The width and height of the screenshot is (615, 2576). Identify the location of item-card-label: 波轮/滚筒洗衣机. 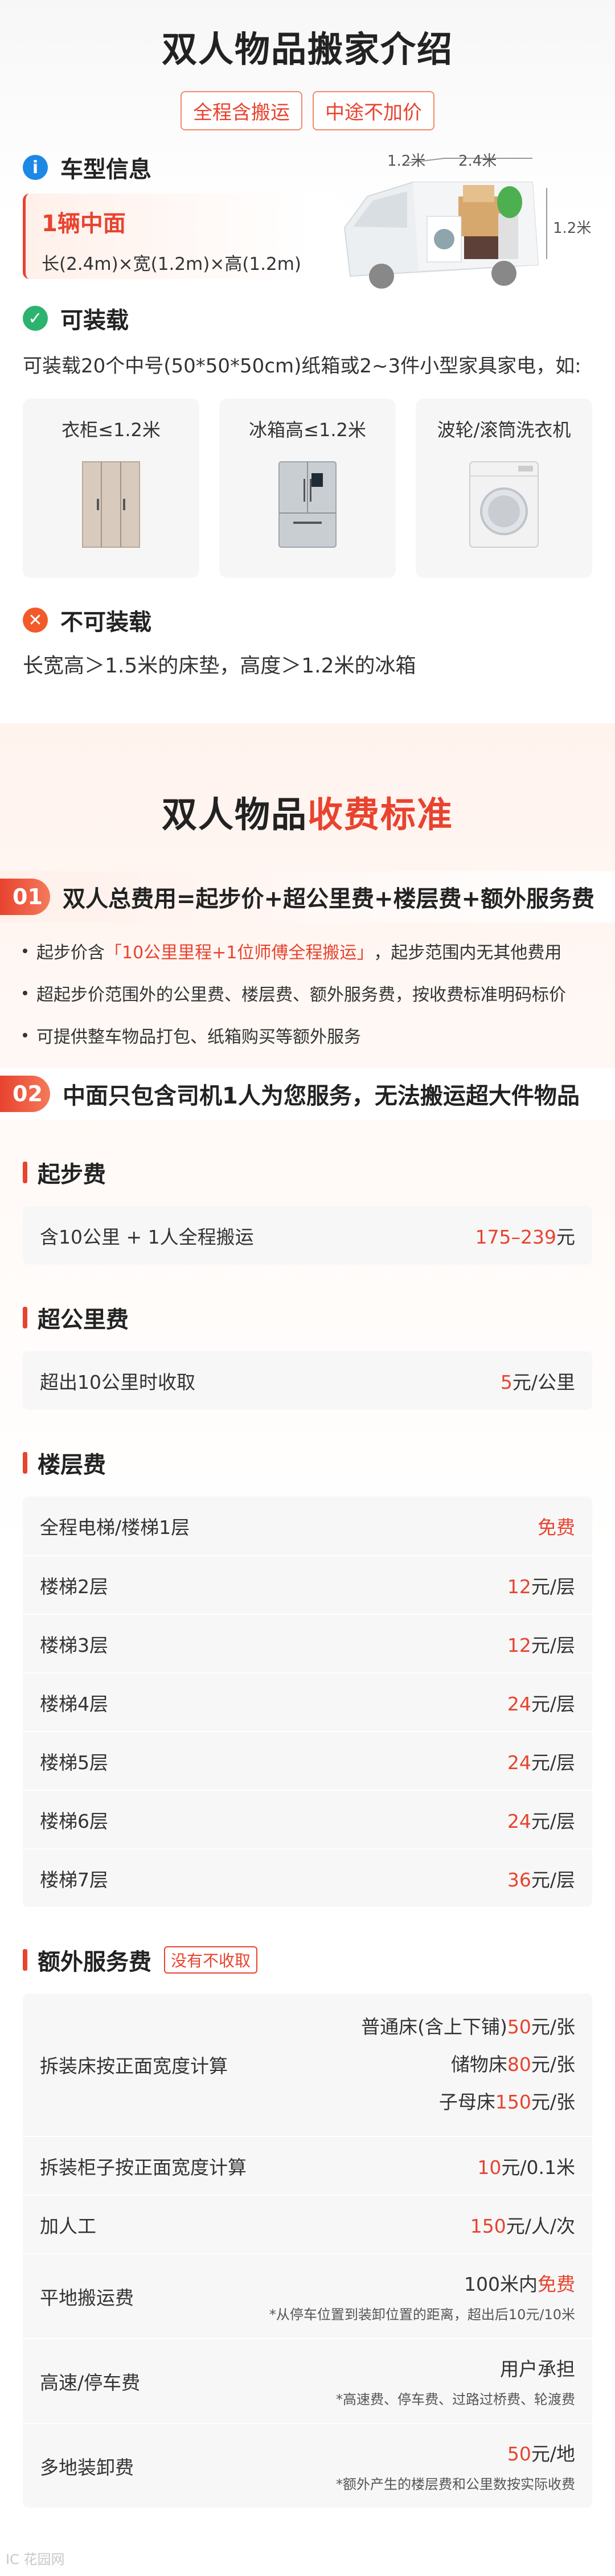
(504, 430).